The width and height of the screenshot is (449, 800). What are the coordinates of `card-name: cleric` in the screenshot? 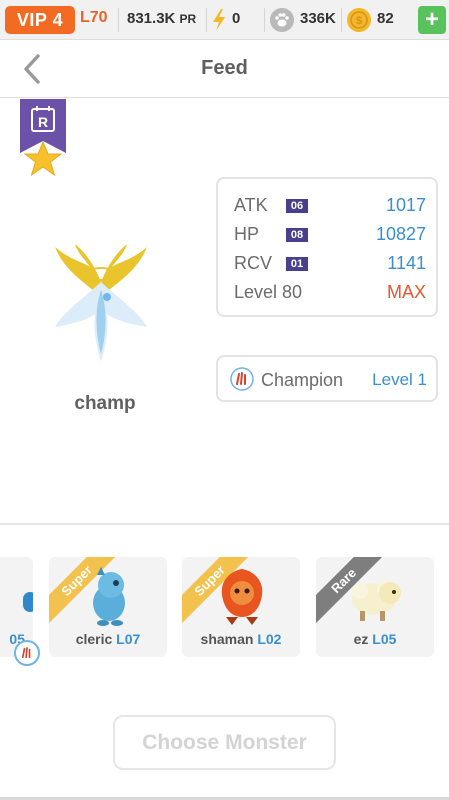 It's located at (94, 639).